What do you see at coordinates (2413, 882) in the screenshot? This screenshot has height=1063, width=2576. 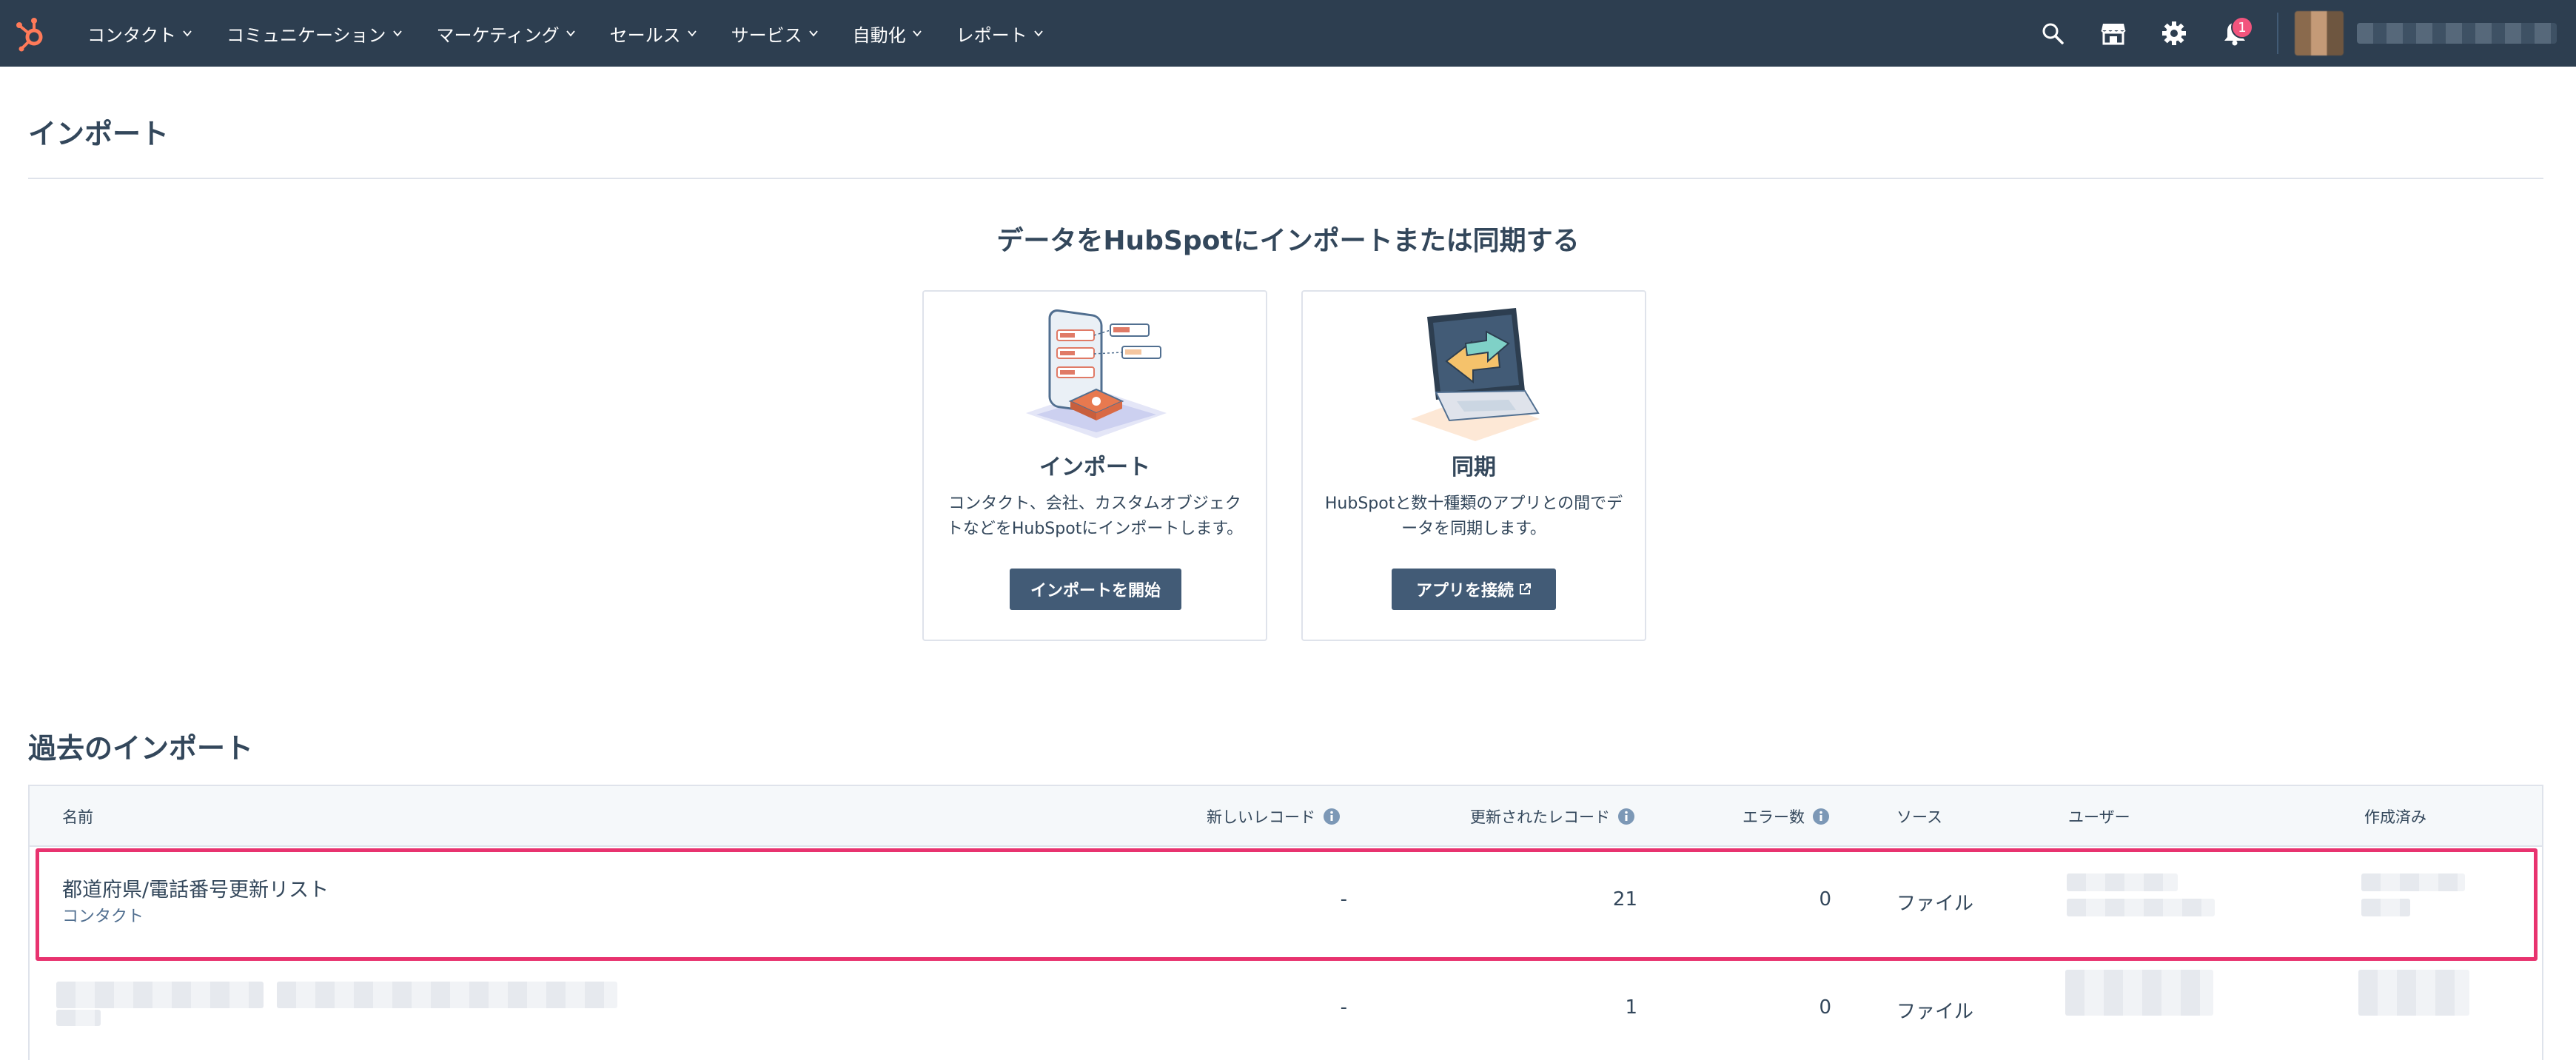 I see `created-date-redacted` at bounding box center [2413, 882].